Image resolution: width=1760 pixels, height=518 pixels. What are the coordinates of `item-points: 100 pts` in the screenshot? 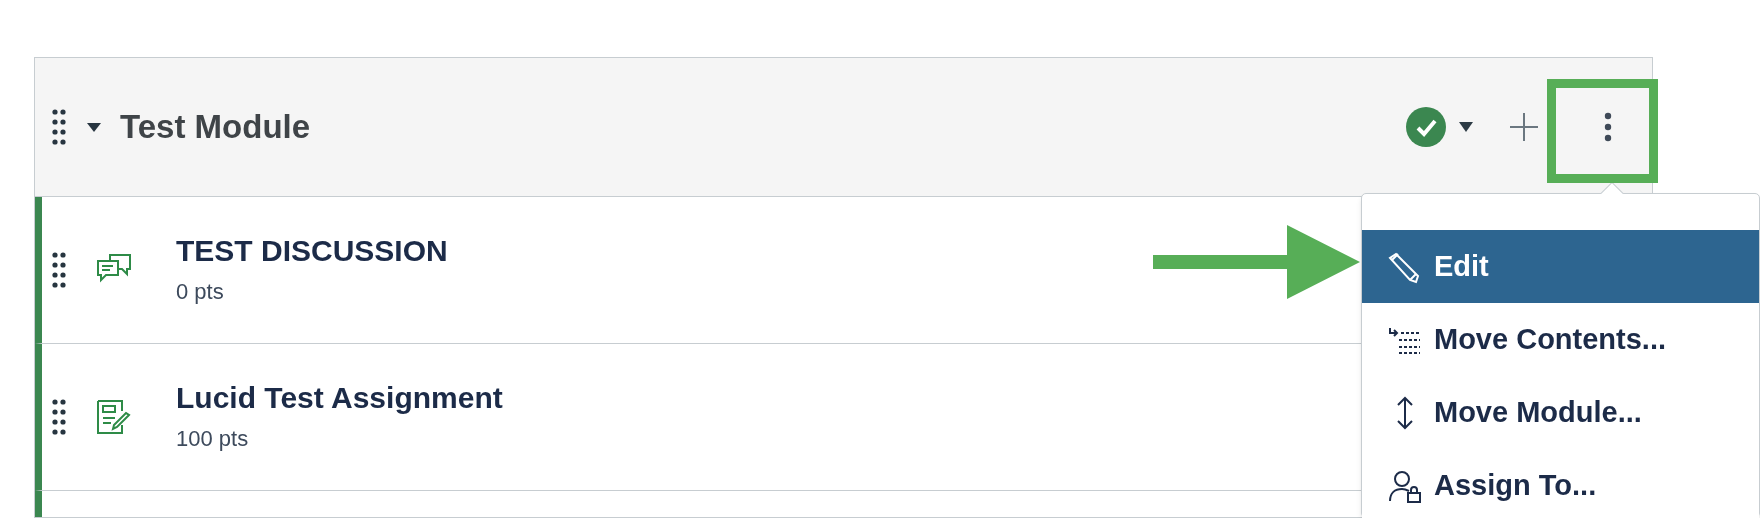 It's located at (213, 439).